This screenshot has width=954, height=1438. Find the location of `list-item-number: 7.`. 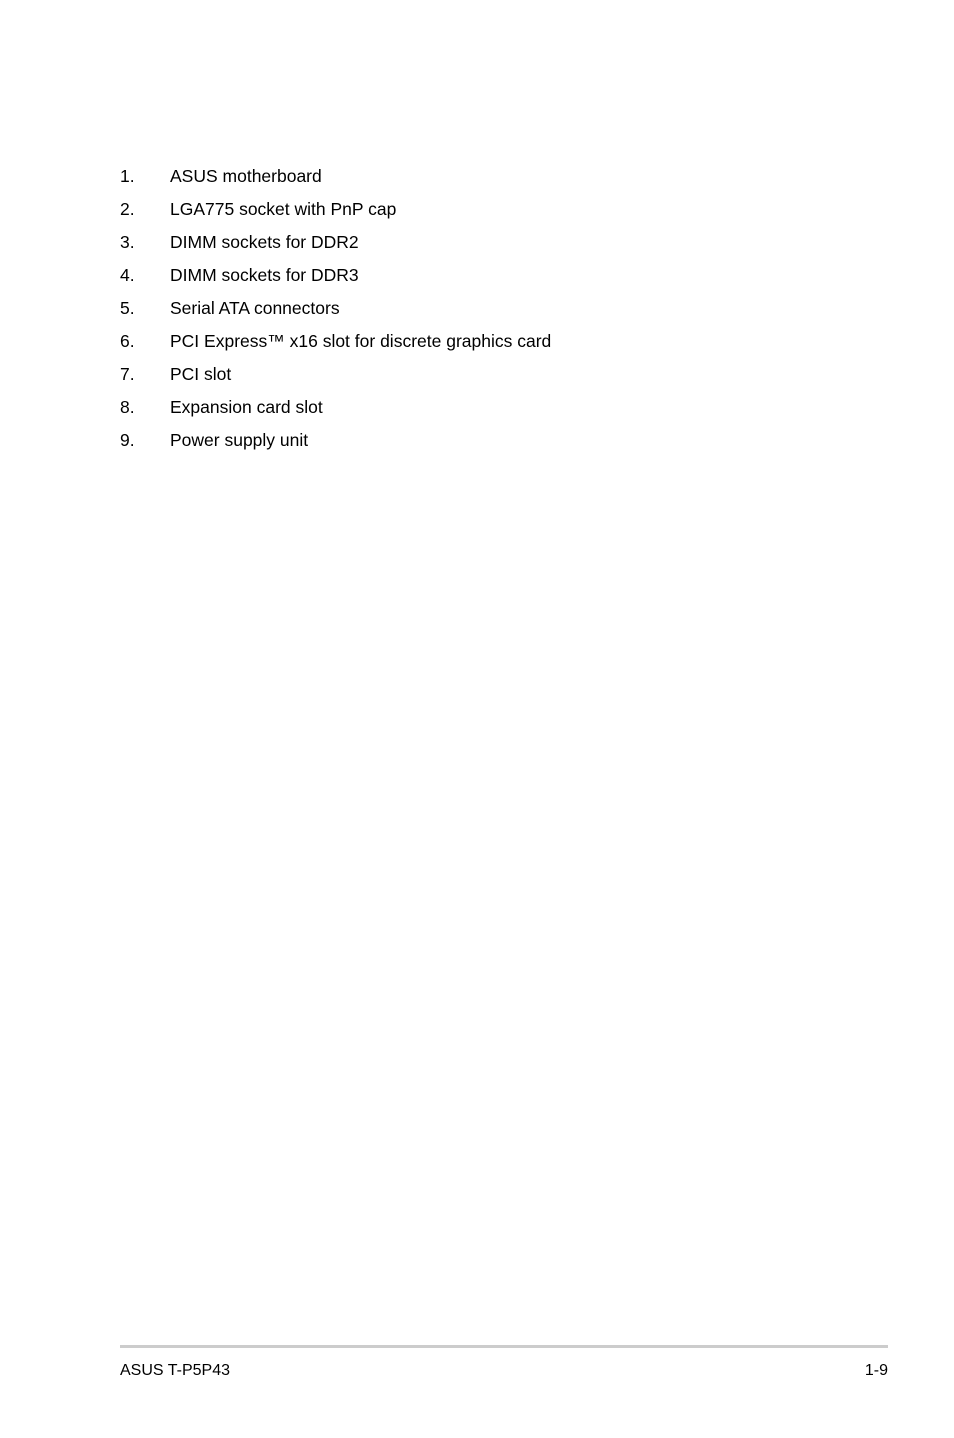

list-item-number: 7. is located at coordinates (127, 374).